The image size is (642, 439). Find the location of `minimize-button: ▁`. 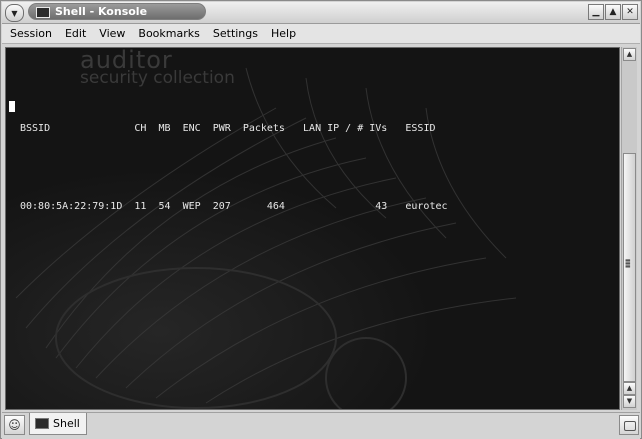

minimize-button: ▁ is located at coordinates (596, 12).